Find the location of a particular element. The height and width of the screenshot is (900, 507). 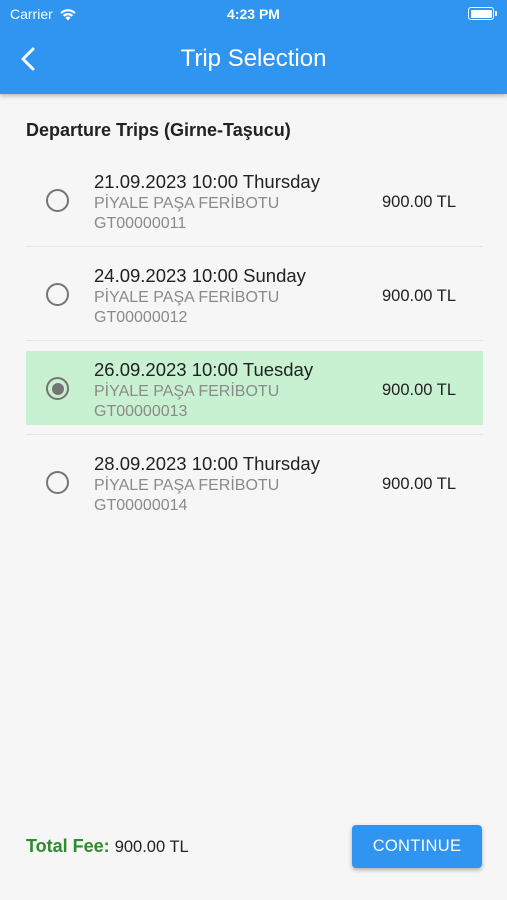

app-bar: Carrier 4:23 PM Trip Selection is located at coordinates (253, 47).